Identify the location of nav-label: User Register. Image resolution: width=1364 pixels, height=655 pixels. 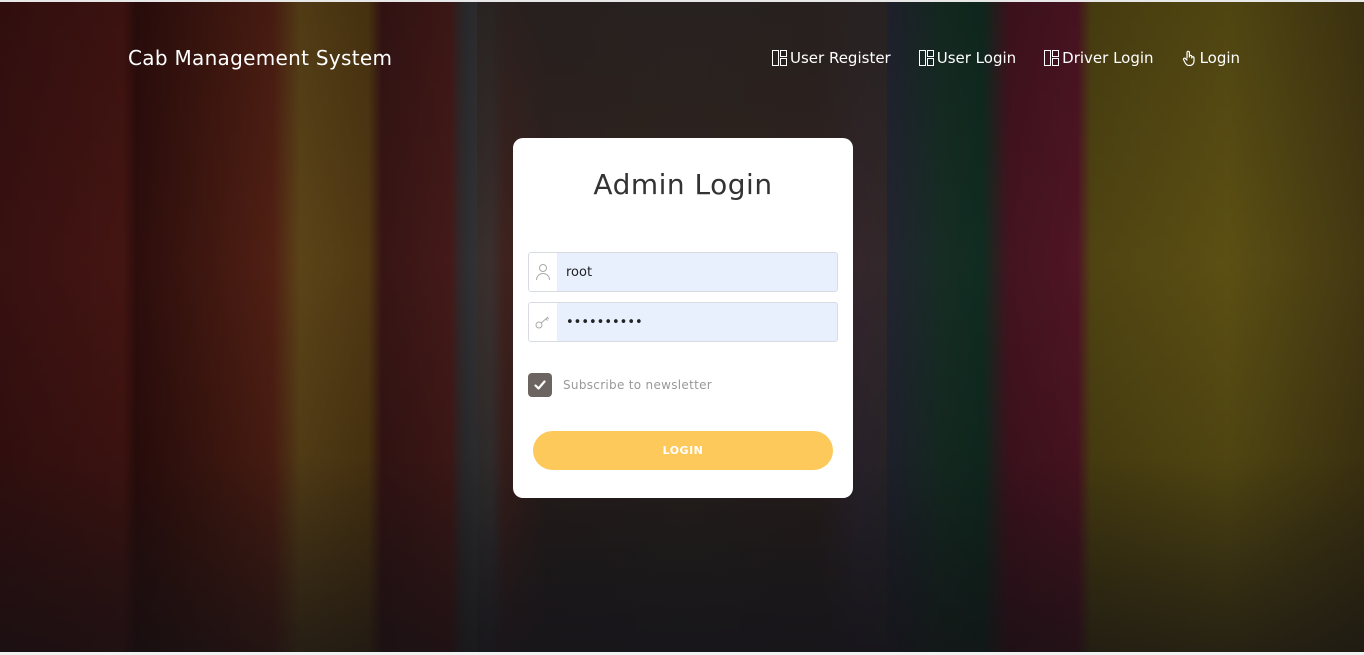
(840, 58).